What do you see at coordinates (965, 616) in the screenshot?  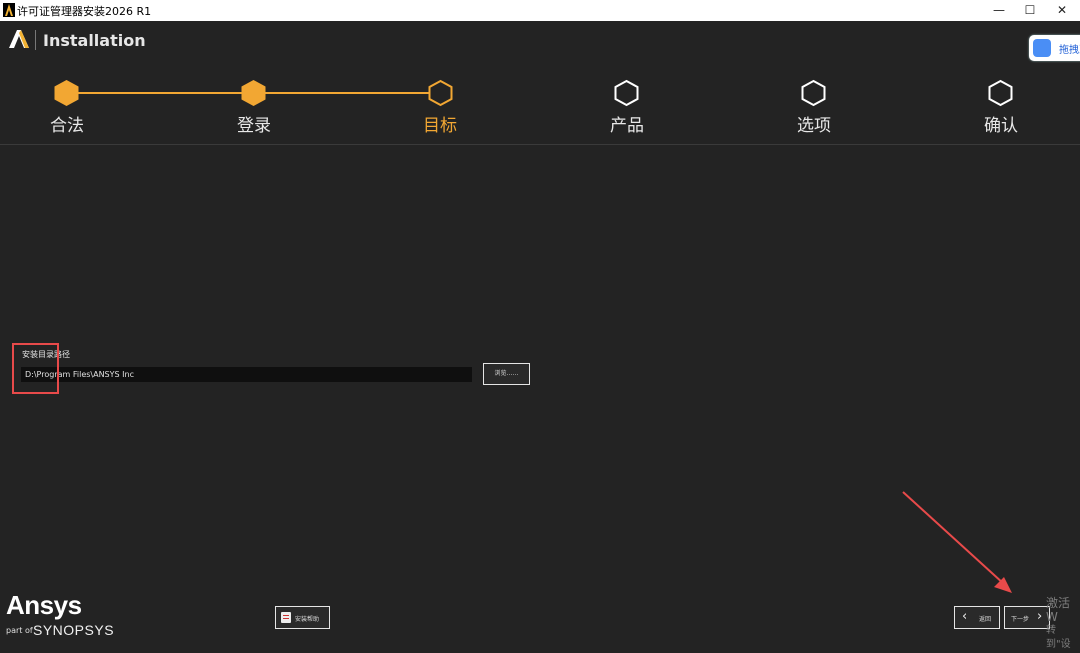 I see `chevron-left-icon: ‹` at bounding box center [965, 616].